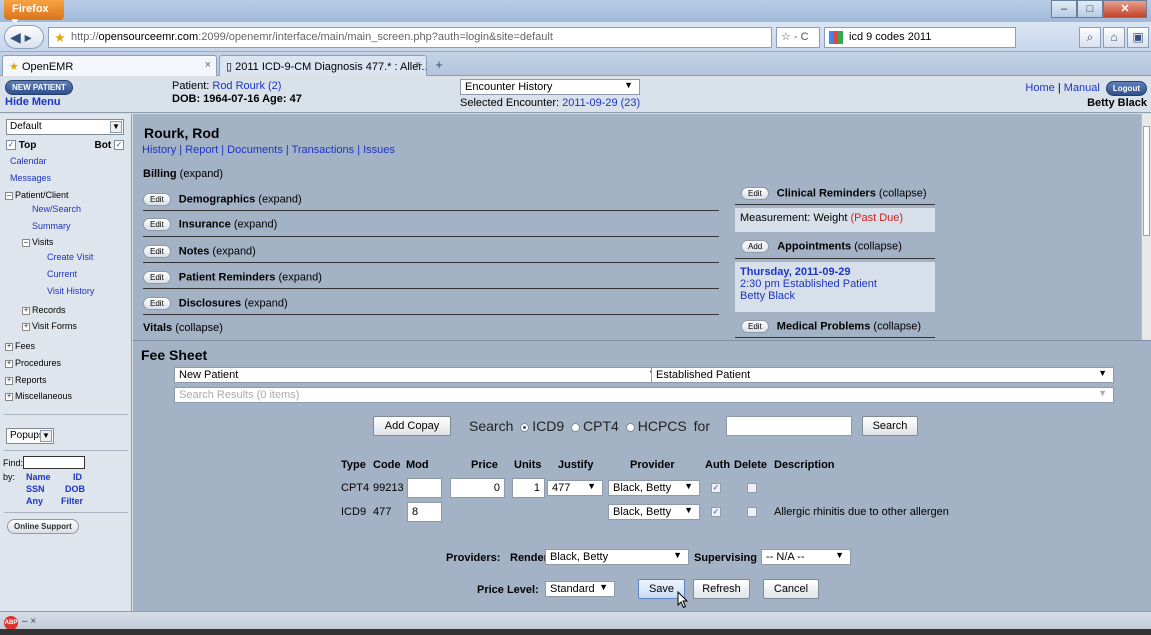  What do you see at coordinates (1090, 37) in the screenshot?
I see `search-go-icon: ⌕` at bounding box center [1090, 37].